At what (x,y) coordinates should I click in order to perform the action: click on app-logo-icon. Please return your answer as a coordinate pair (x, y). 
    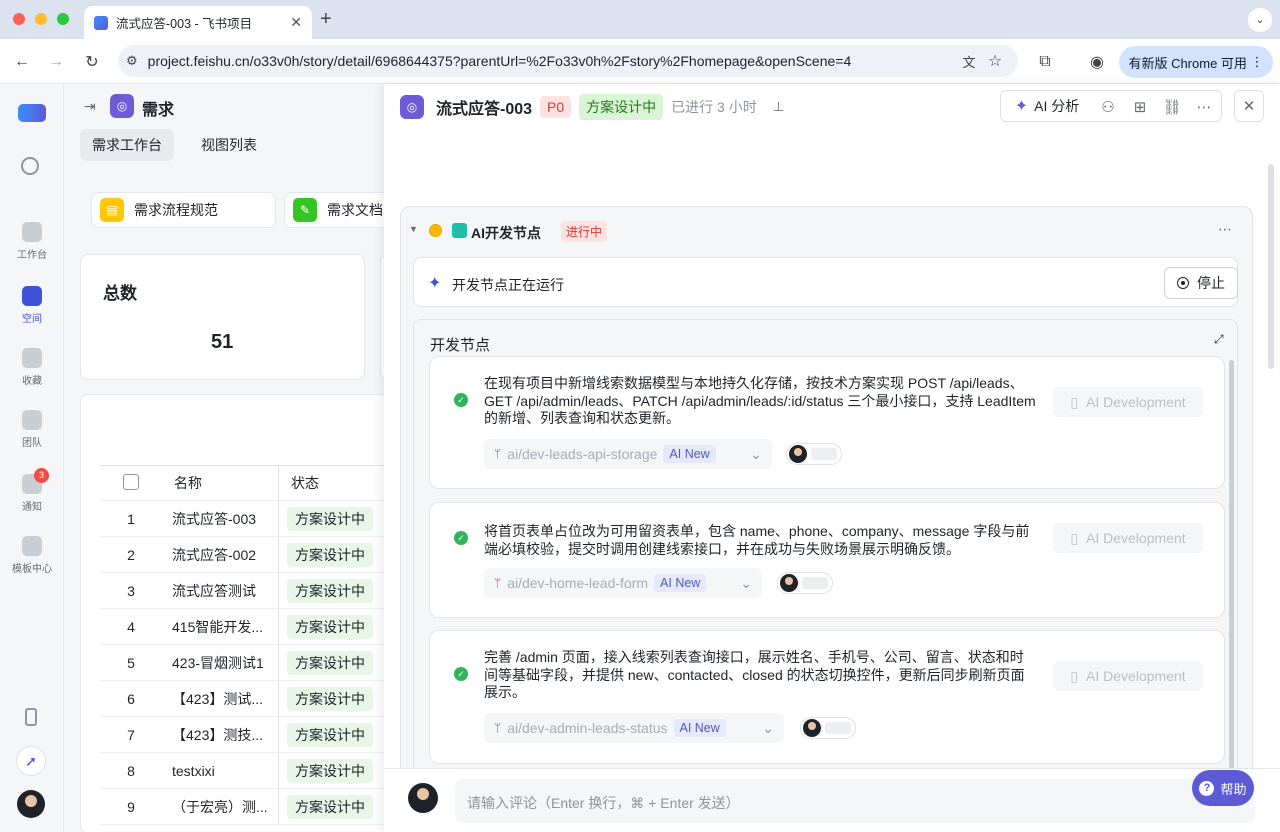
    Looking at the image, I should click on (32, 113).